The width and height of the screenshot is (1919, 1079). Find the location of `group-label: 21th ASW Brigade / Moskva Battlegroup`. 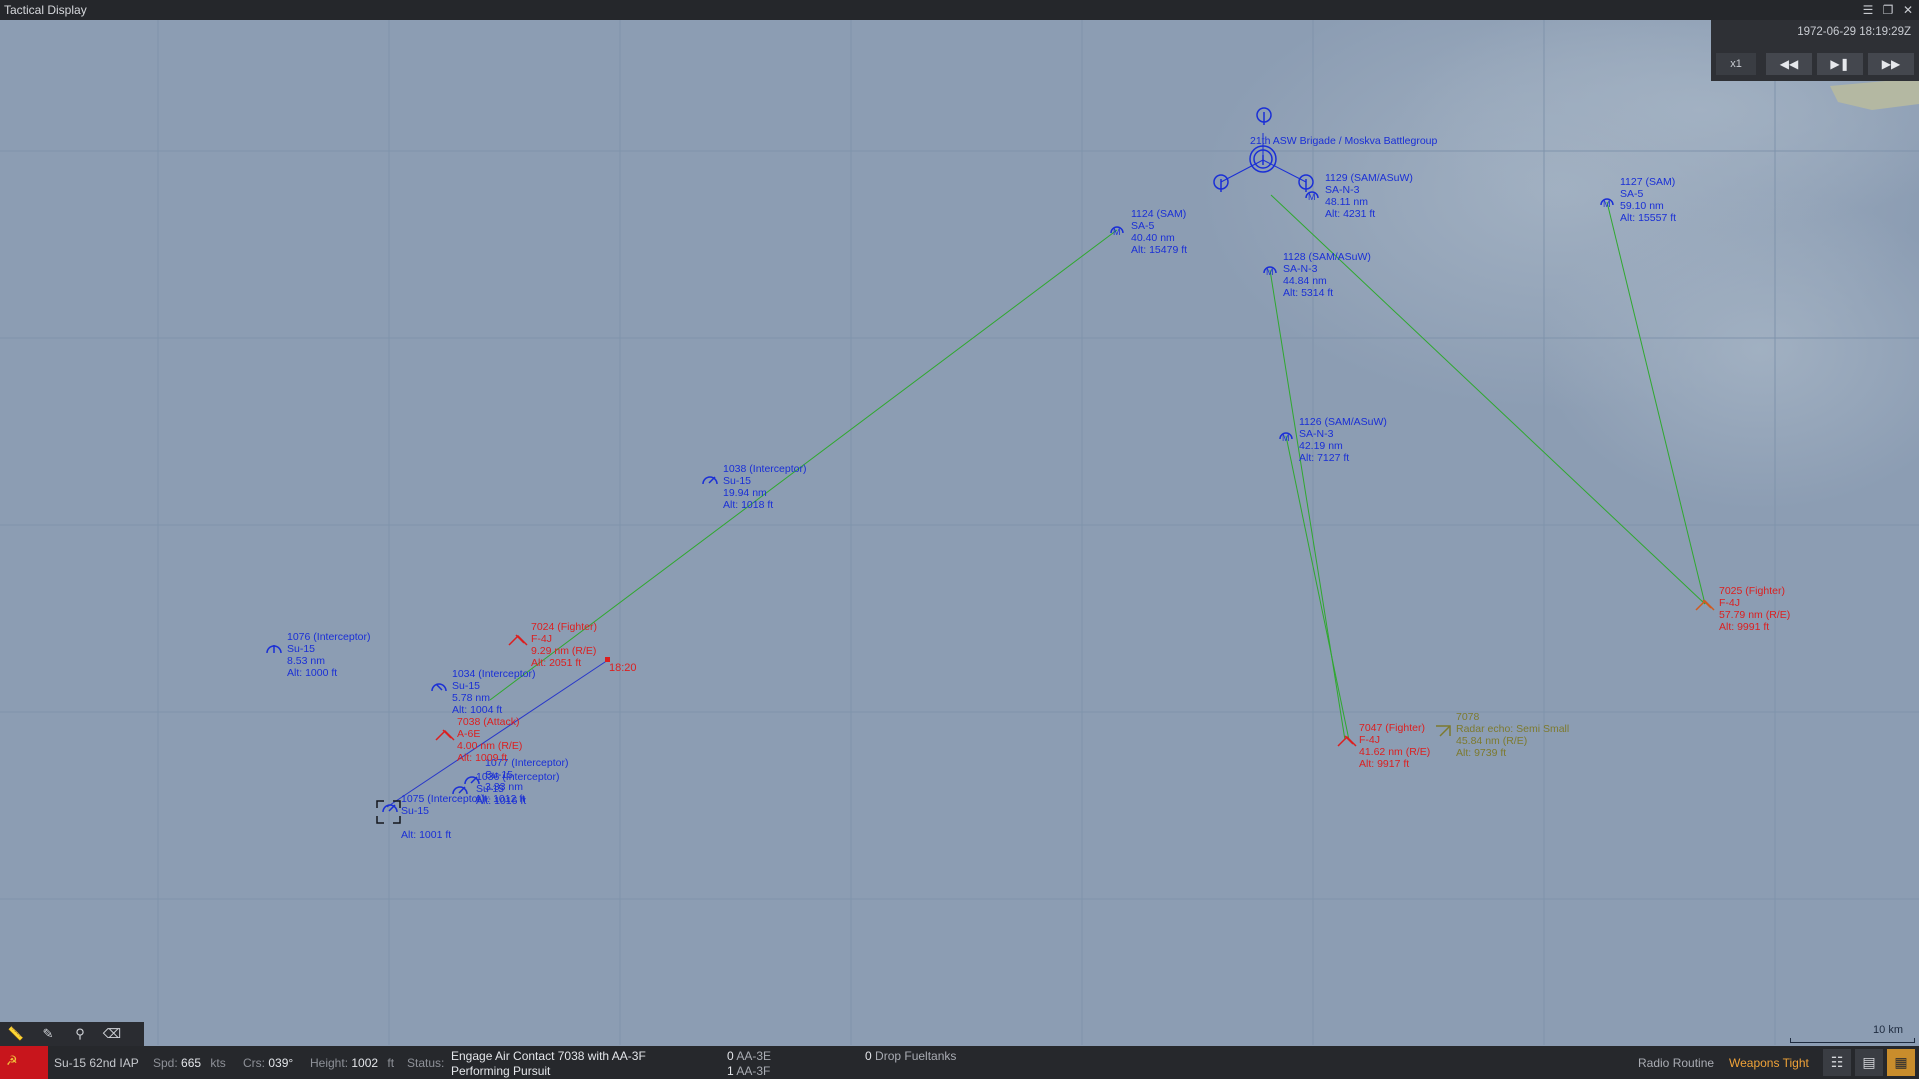

group-label: 21th ASW Brigade / Moskva Battlegroup is located at coordinates (1344, 141).